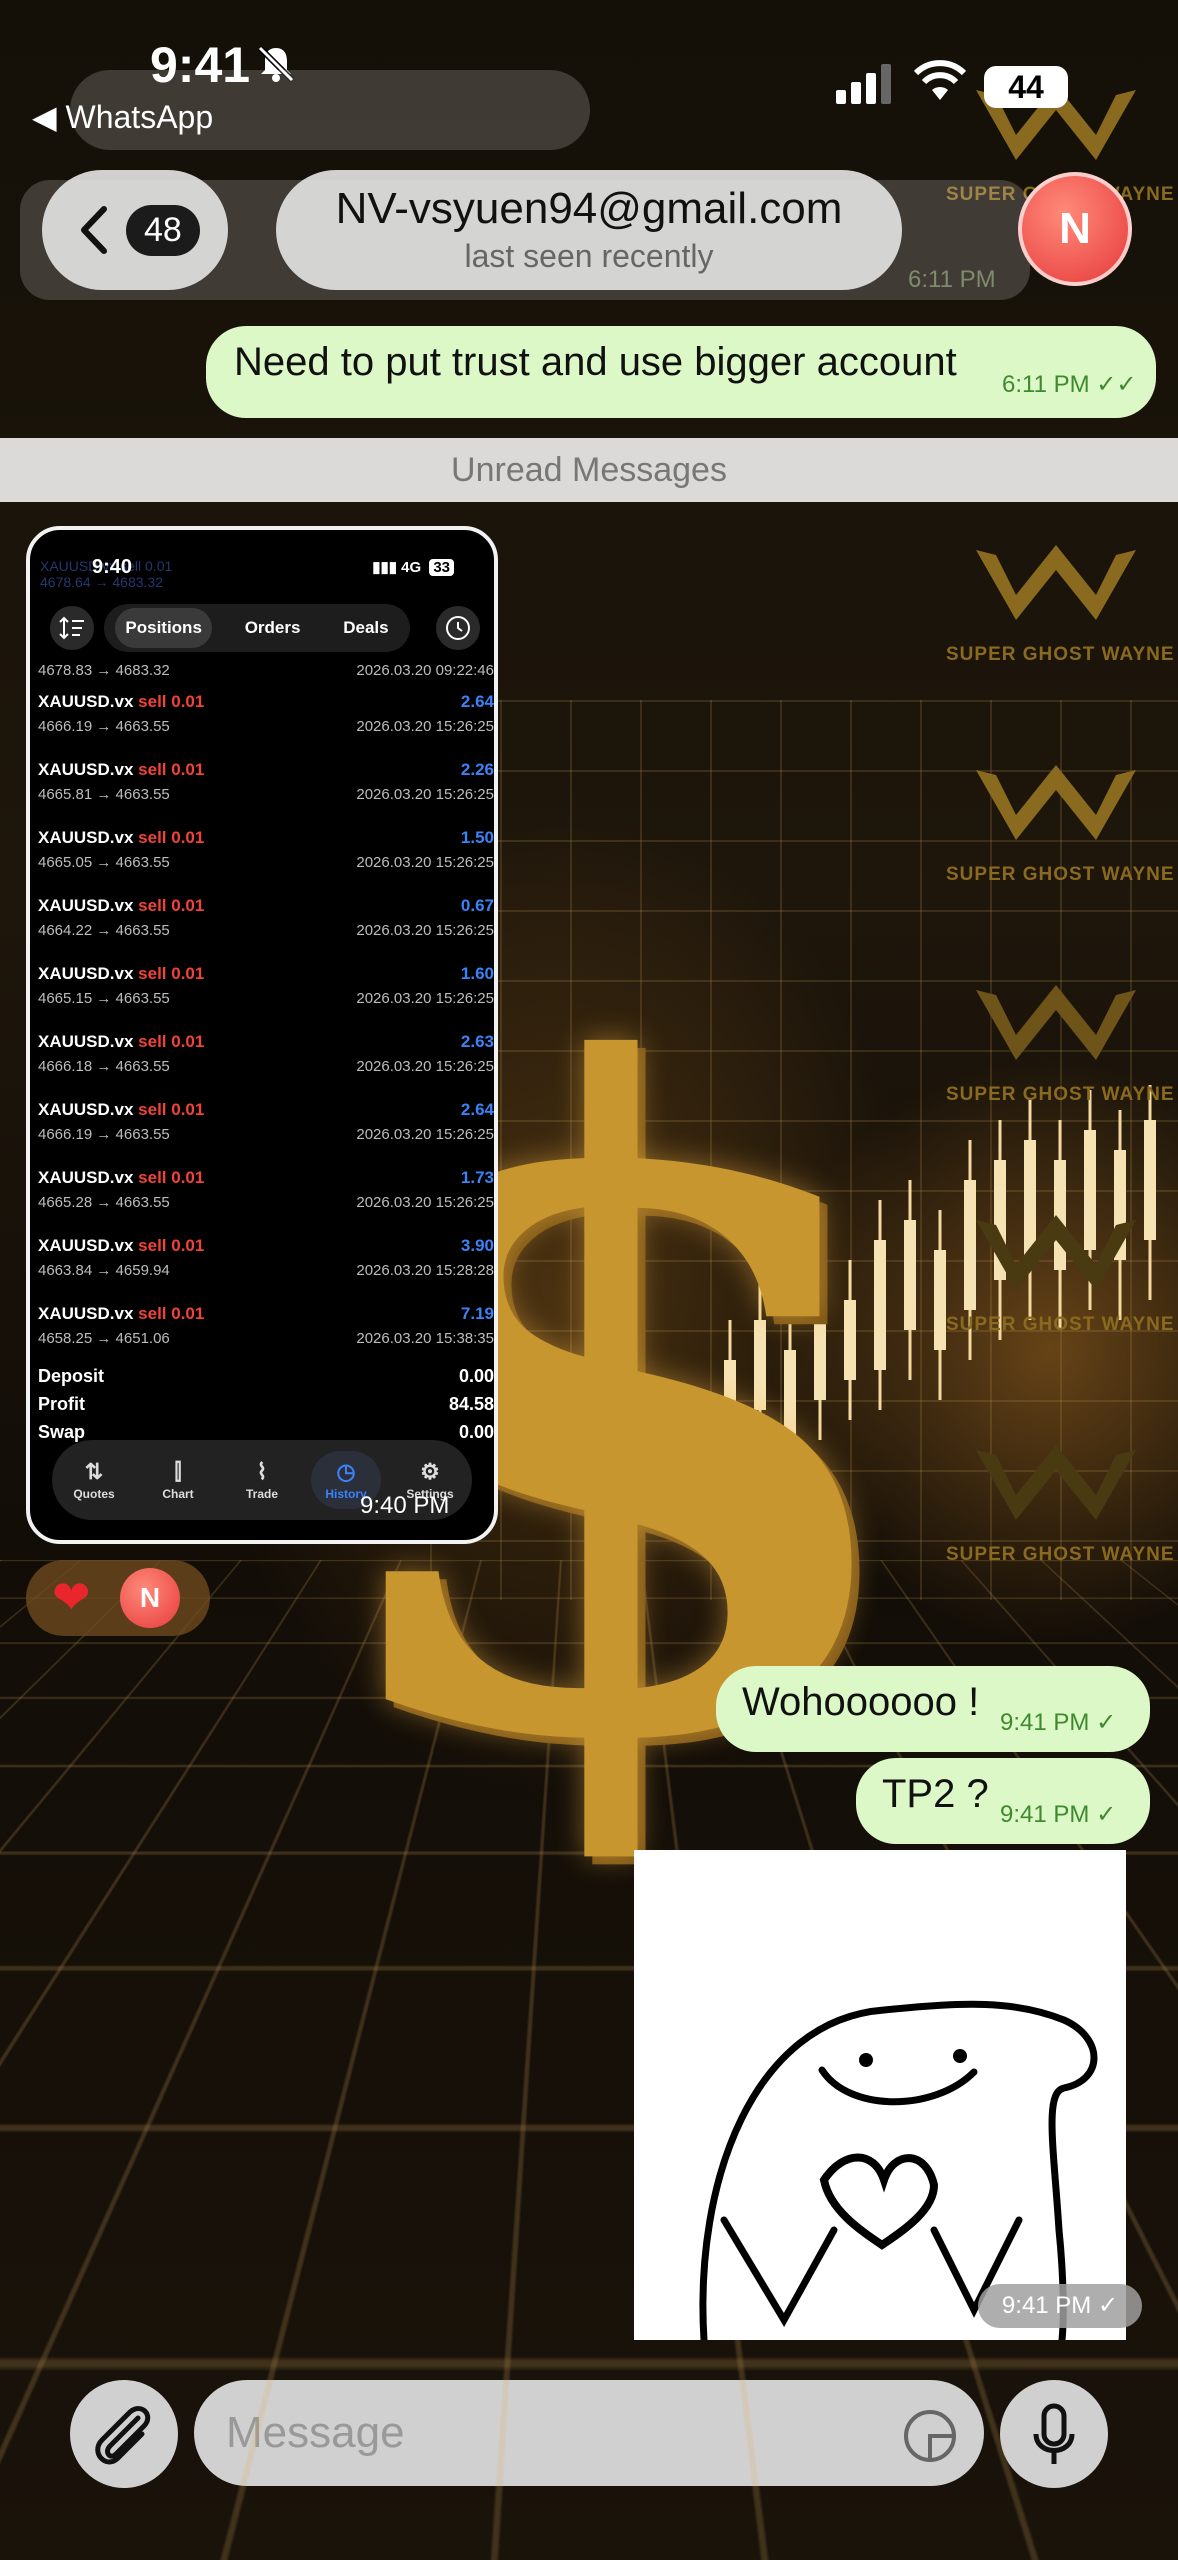 Image resolution: width=1178 pixels, height=2560 pixels. I want to click on quotes-icon: ⇅, so click(94, 1472).